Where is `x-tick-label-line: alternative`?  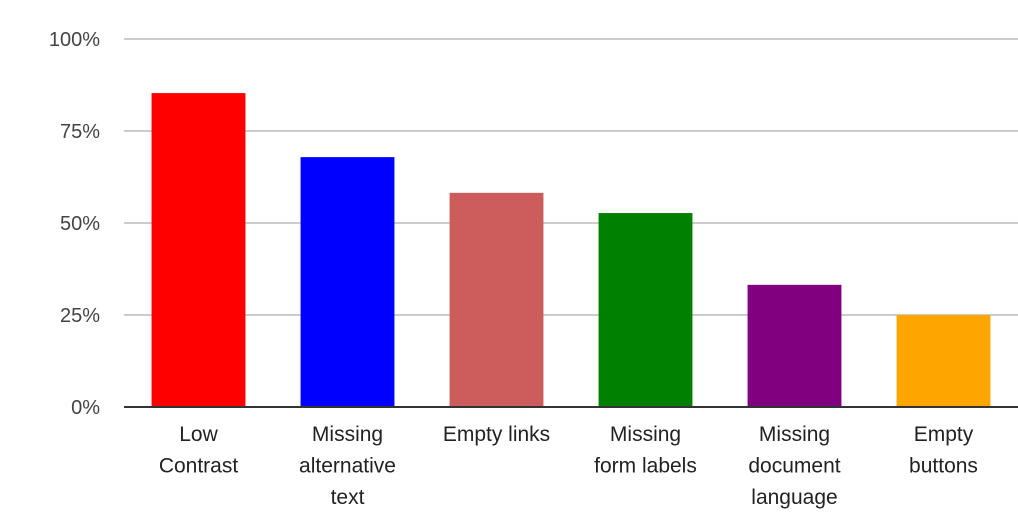
x-tick-label-line: alternative is located at coordinates (347, 466).